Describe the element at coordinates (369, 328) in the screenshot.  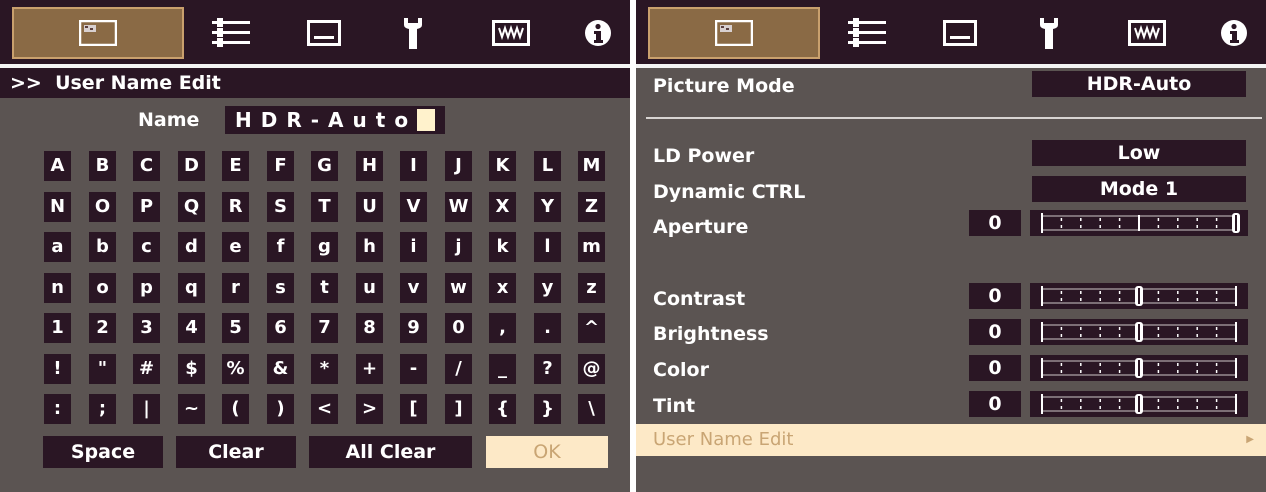
I see `key-button: 8` at that location.